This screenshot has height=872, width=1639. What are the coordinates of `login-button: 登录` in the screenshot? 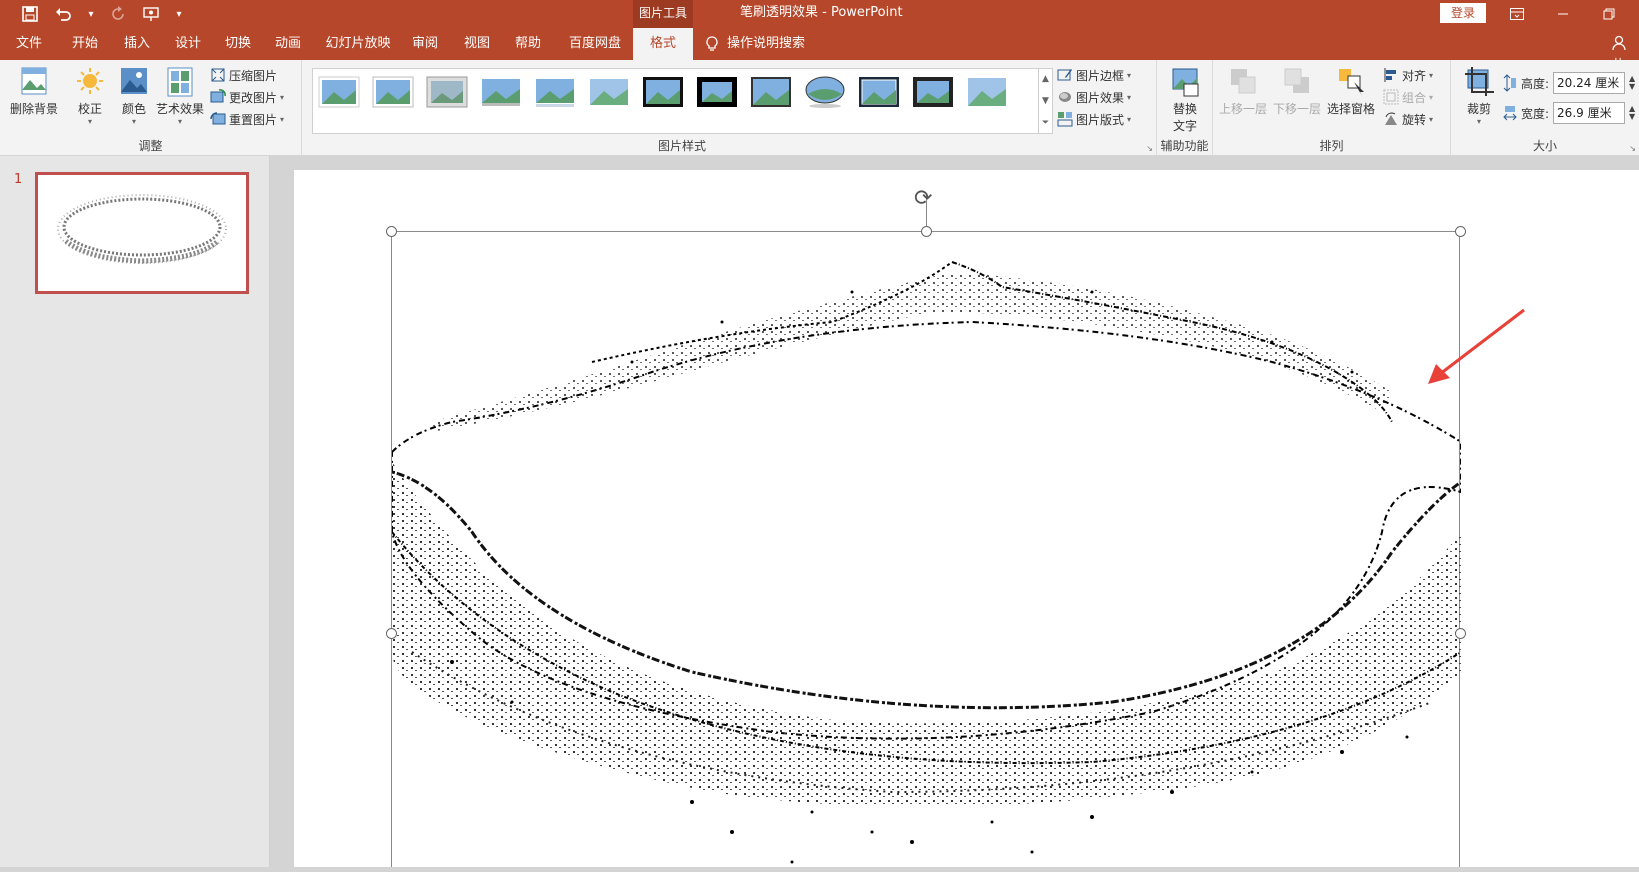 It's located at (1463, 13).